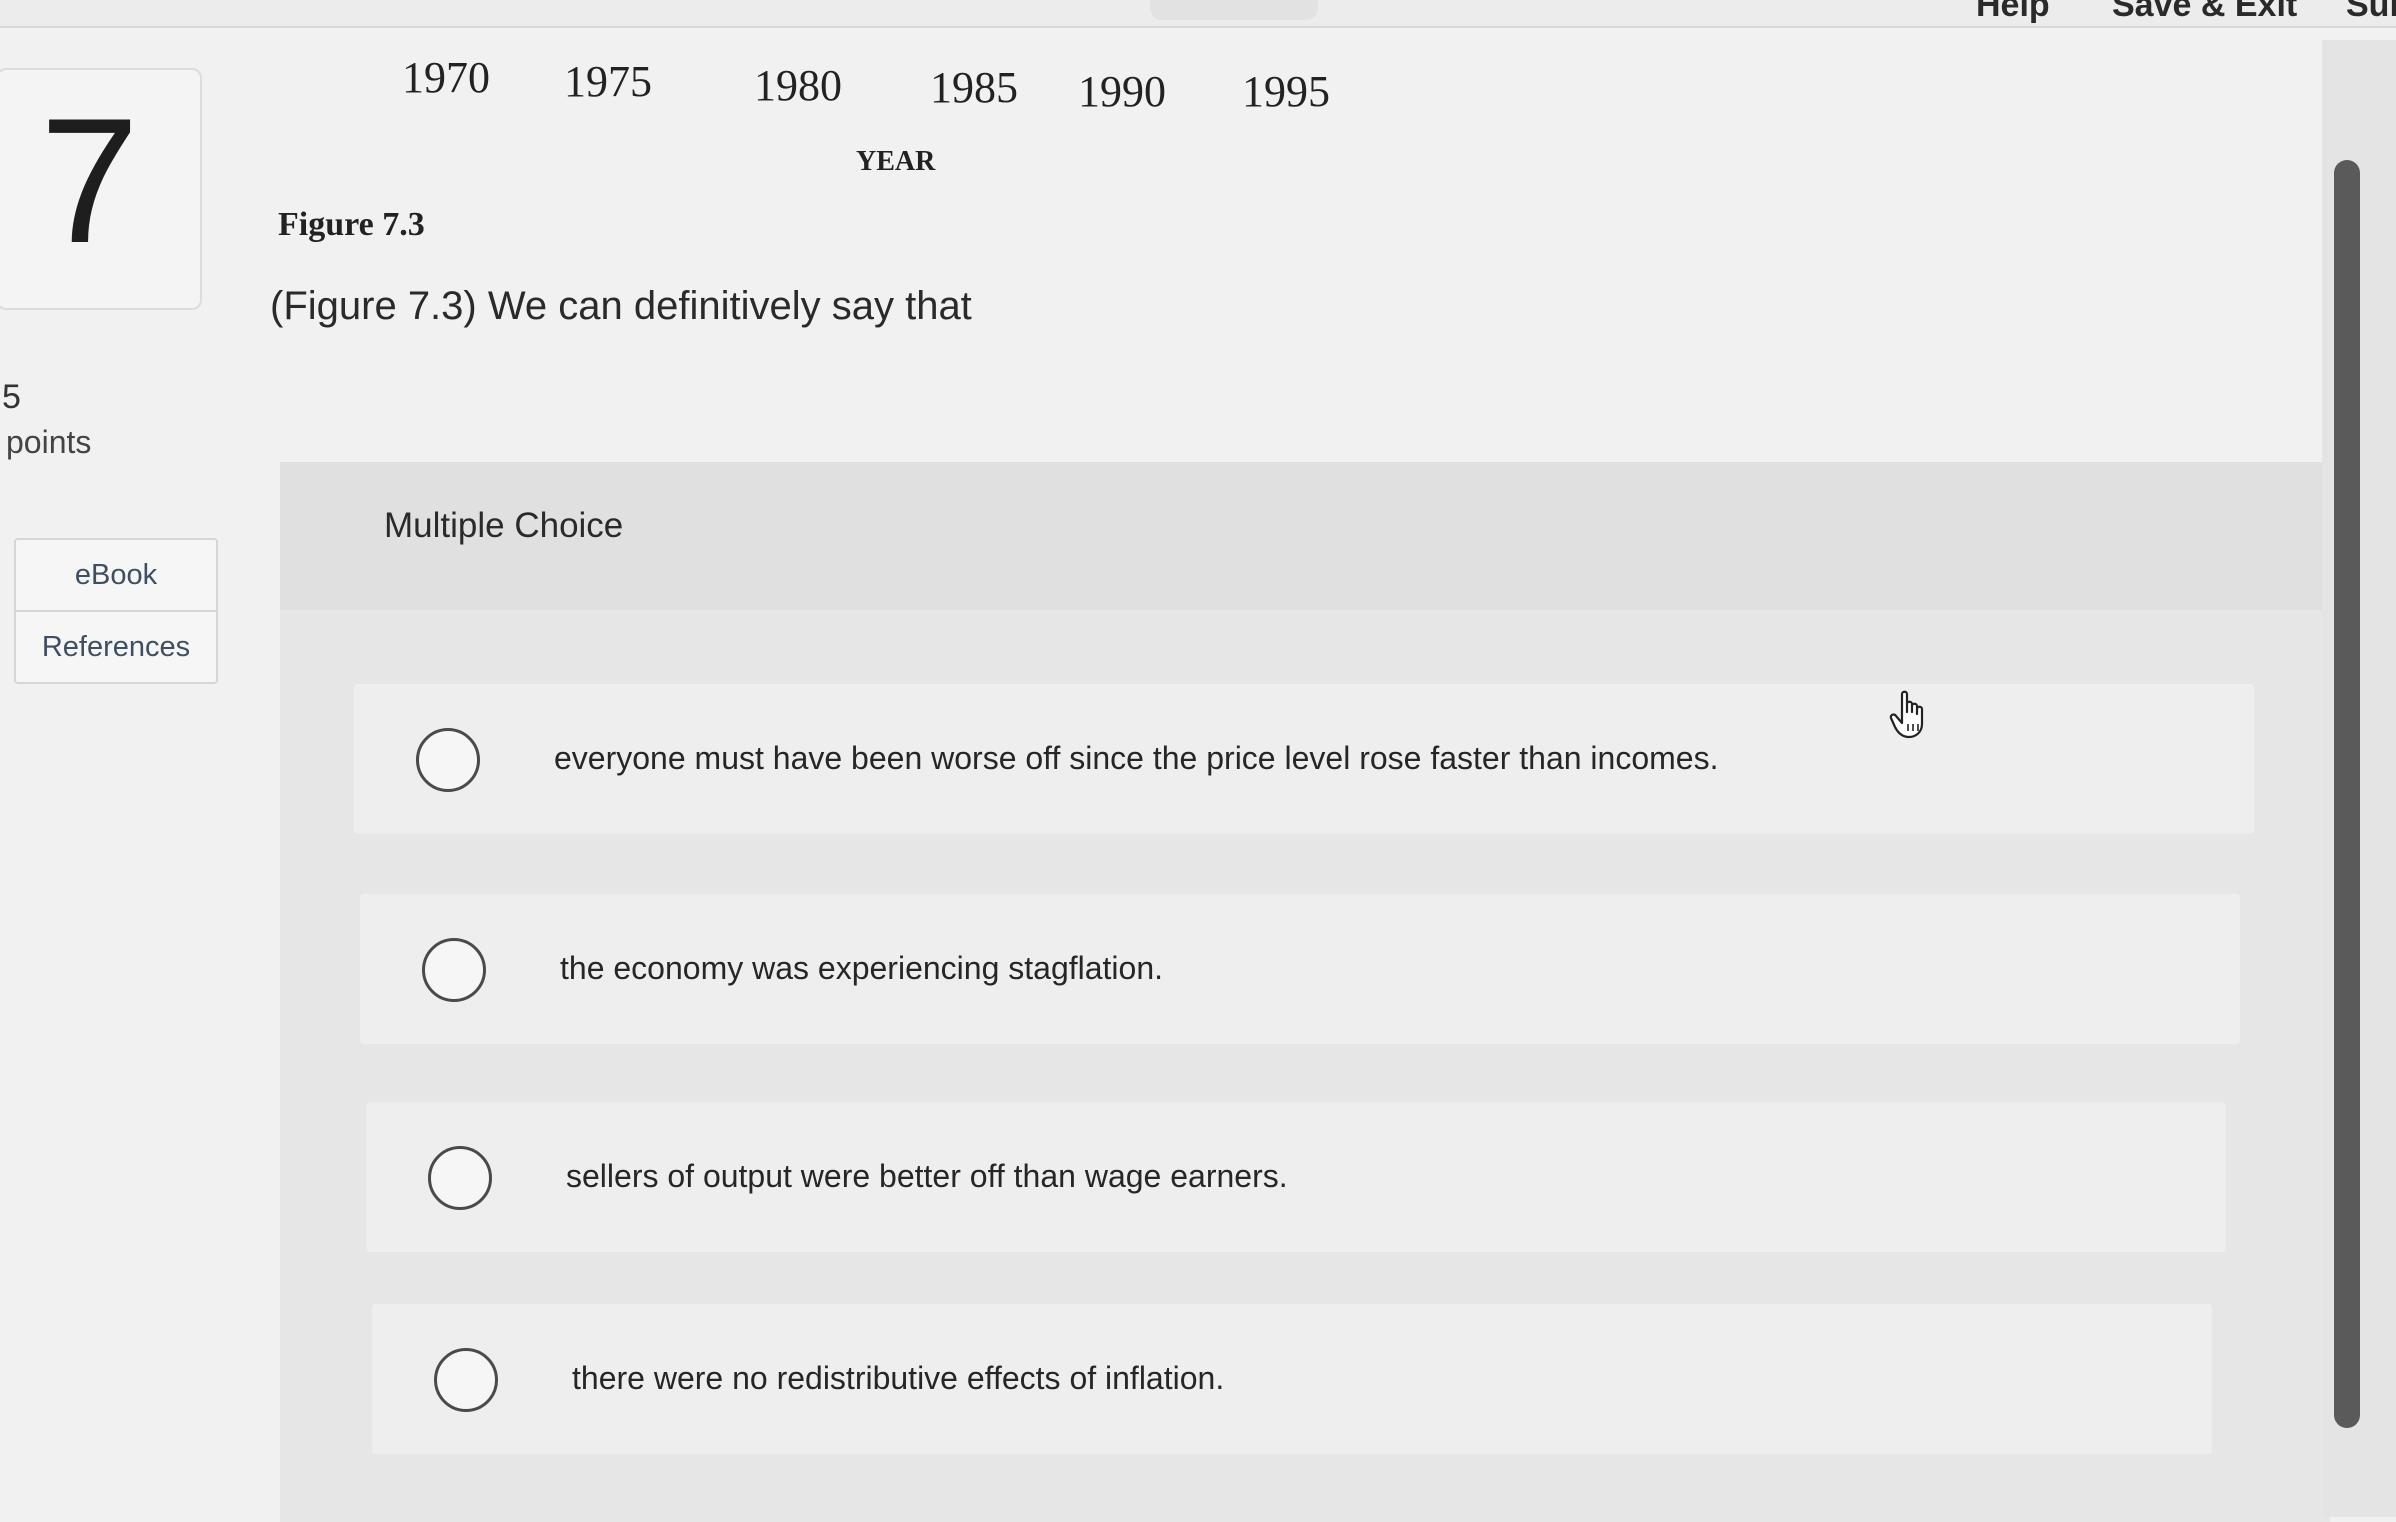  Describe the element at coordinates (2204, 12) in the screenshot. I see `save-exit-link: Save & Exit` at that location.